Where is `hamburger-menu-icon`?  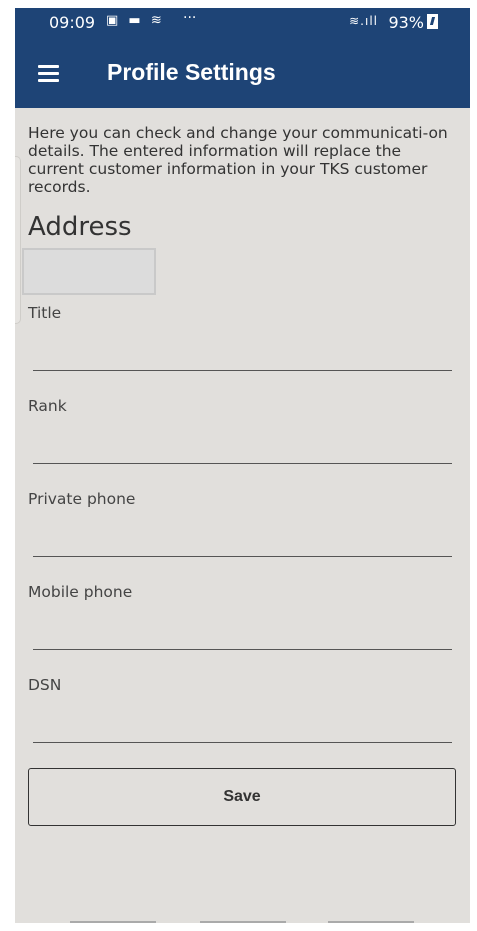
hamburger-menu-icon is located at coordinates (50, 75).